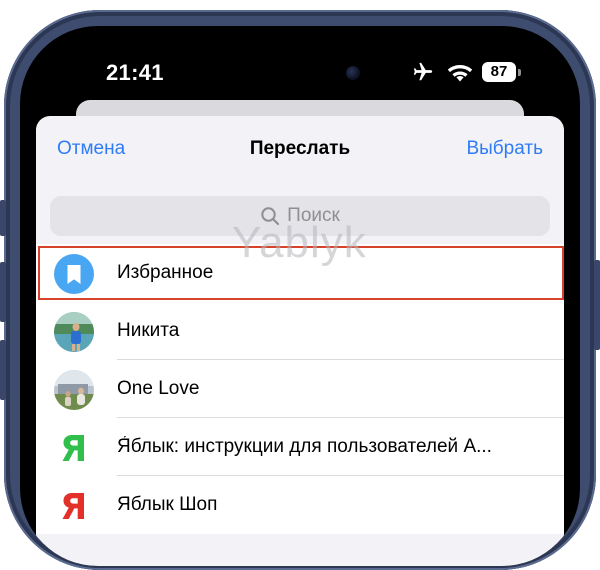  I want to click on battery-icon: 87, so click(499, 72).